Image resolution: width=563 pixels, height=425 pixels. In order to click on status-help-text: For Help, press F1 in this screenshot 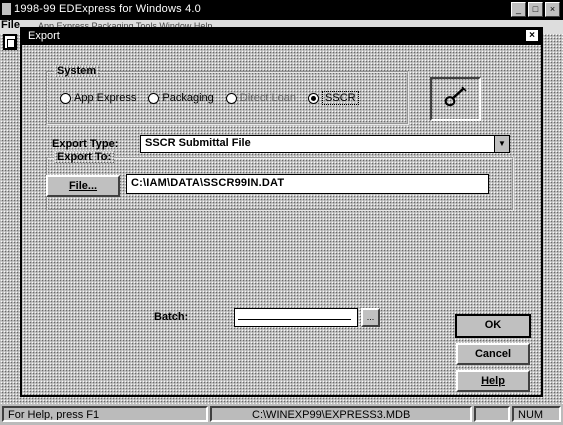, I will do `click(105, 414)`.